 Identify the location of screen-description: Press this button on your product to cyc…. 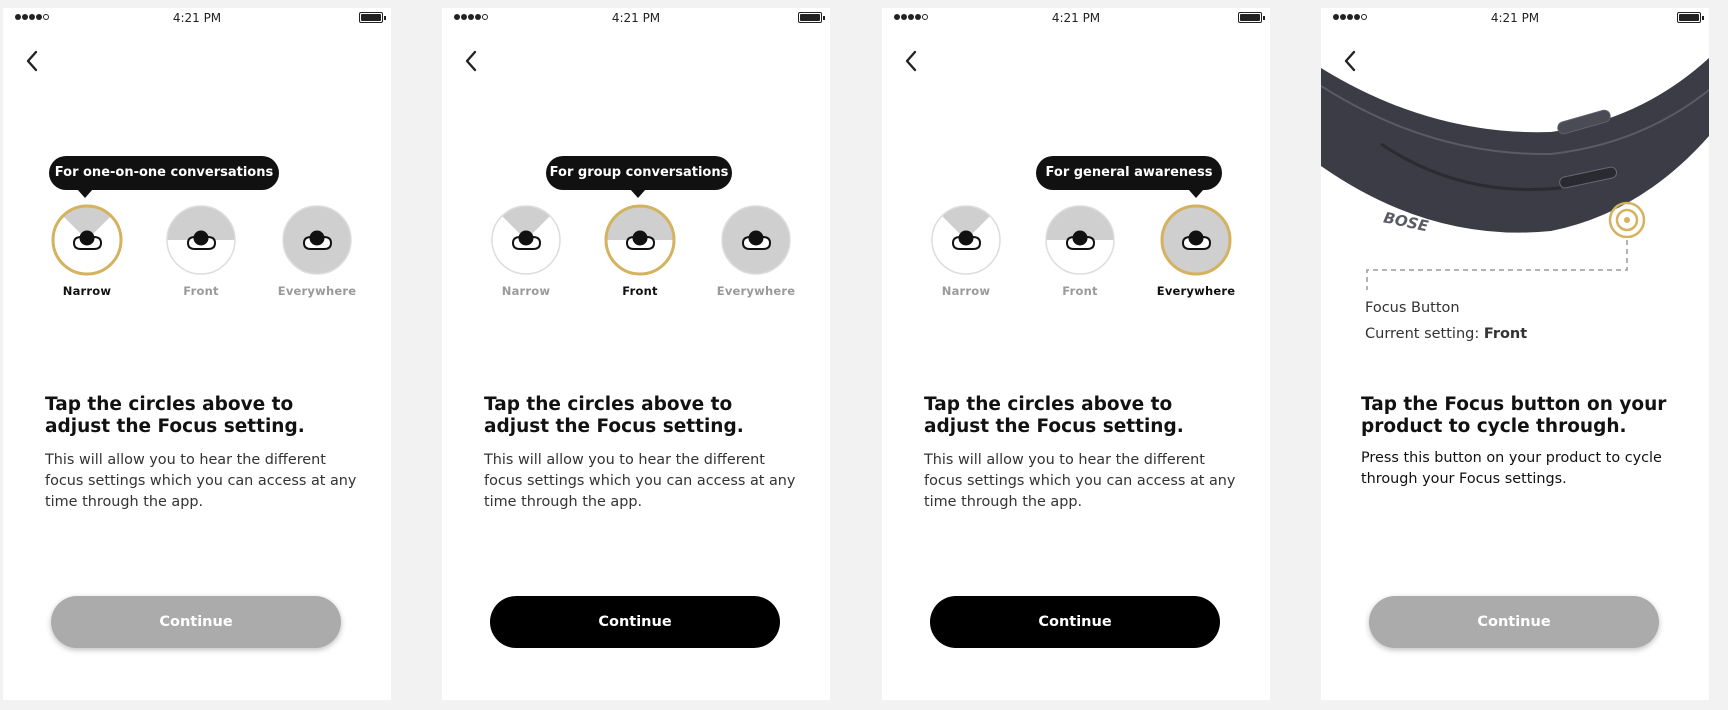
(1511, 468).